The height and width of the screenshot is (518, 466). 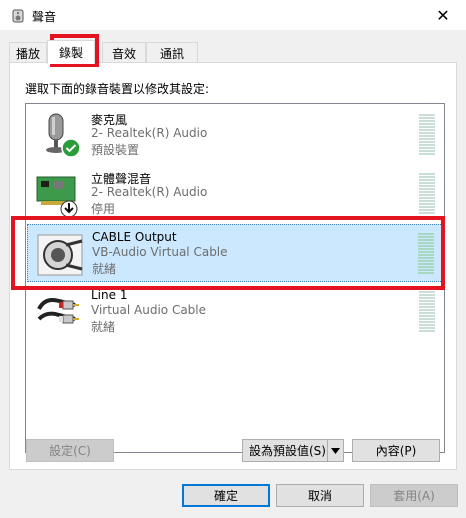 What do you see at coordinates (414, 495) in the screenshot?
I see `apply-button: 套用(A)` at bounding box center [414, 495].